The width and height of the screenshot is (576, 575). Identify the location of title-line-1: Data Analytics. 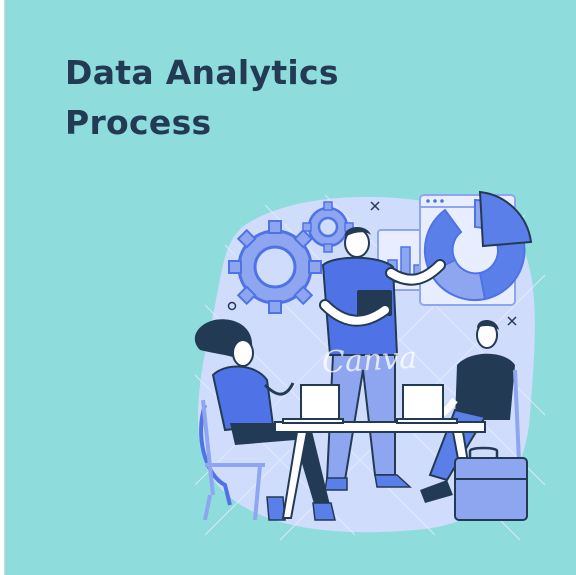
(202, 72).